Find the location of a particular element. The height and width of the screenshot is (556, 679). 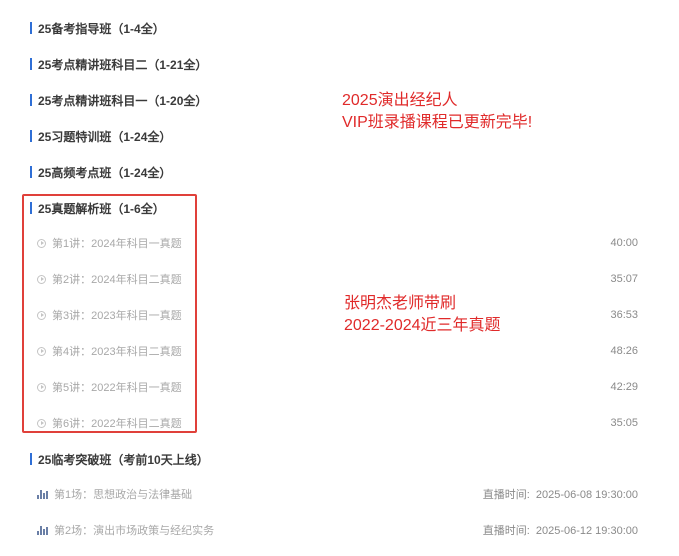

section-title: 25高频考点班（1-24全） is located at coordinates (105, 172).